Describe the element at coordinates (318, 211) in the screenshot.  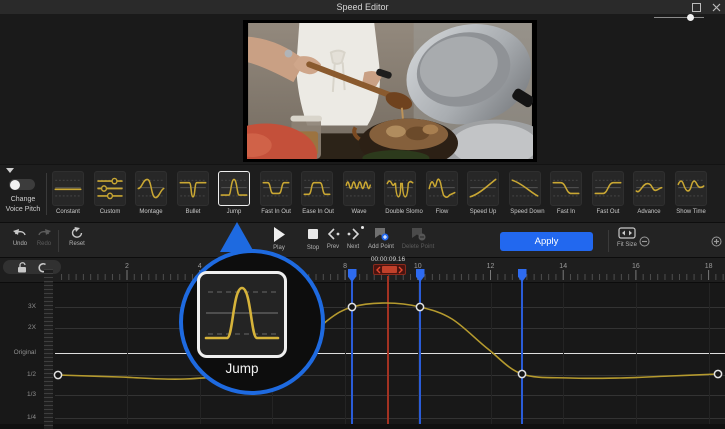
I see `preset-label: Ease In Out` at that location.